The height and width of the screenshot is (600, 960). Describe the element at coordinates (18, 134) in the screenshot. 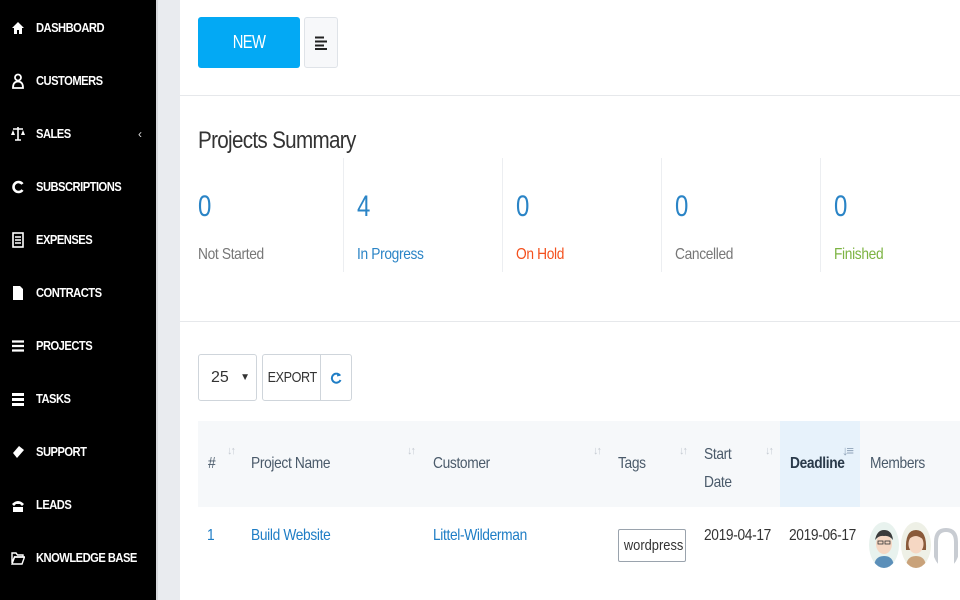

I see `balance-scale-icon` at that location.